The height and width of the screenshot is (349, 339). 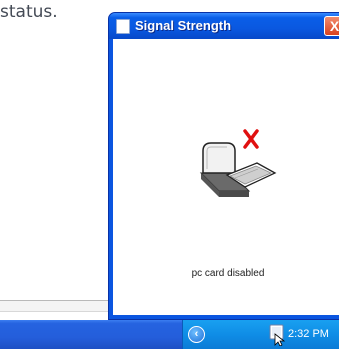 I want to click on window-icon, so click(x=123, y=26).